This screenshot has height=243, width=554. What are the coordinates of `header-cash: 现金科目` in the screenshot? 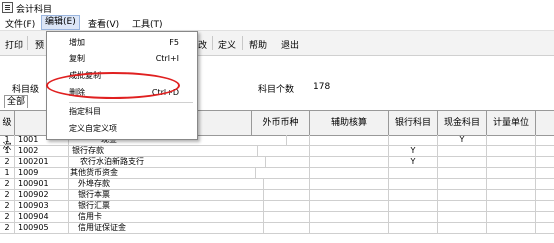 It's located at (462, 123).